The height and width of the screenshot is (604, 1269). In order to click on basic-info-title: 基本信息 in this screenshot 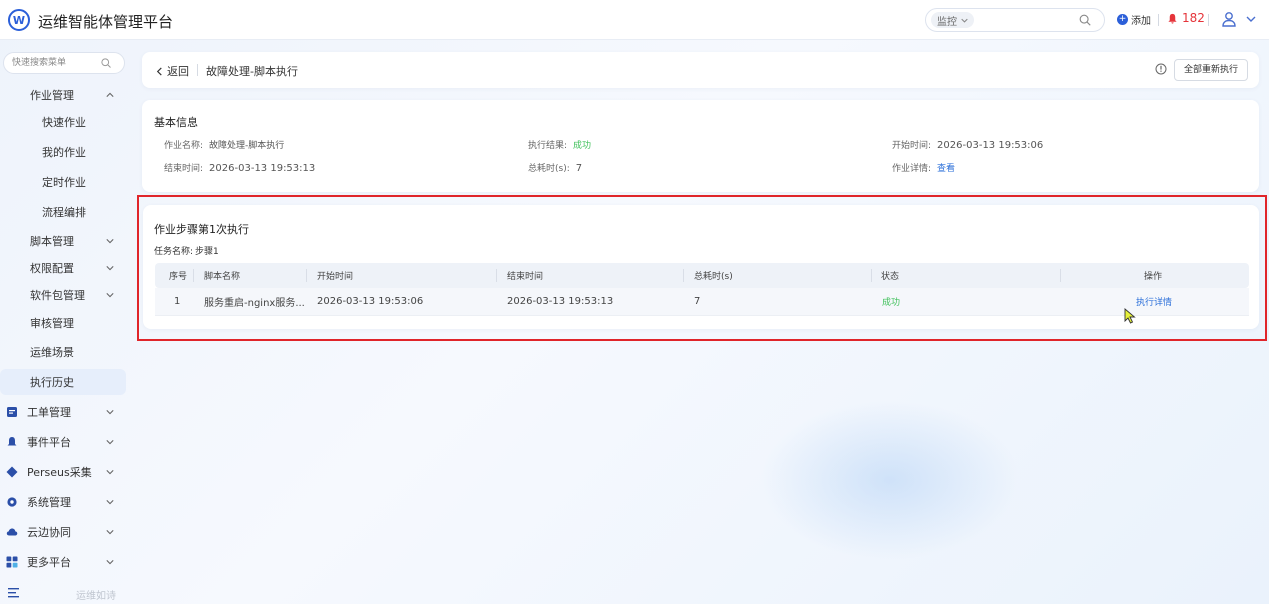, I will do `click(176, 122)`.